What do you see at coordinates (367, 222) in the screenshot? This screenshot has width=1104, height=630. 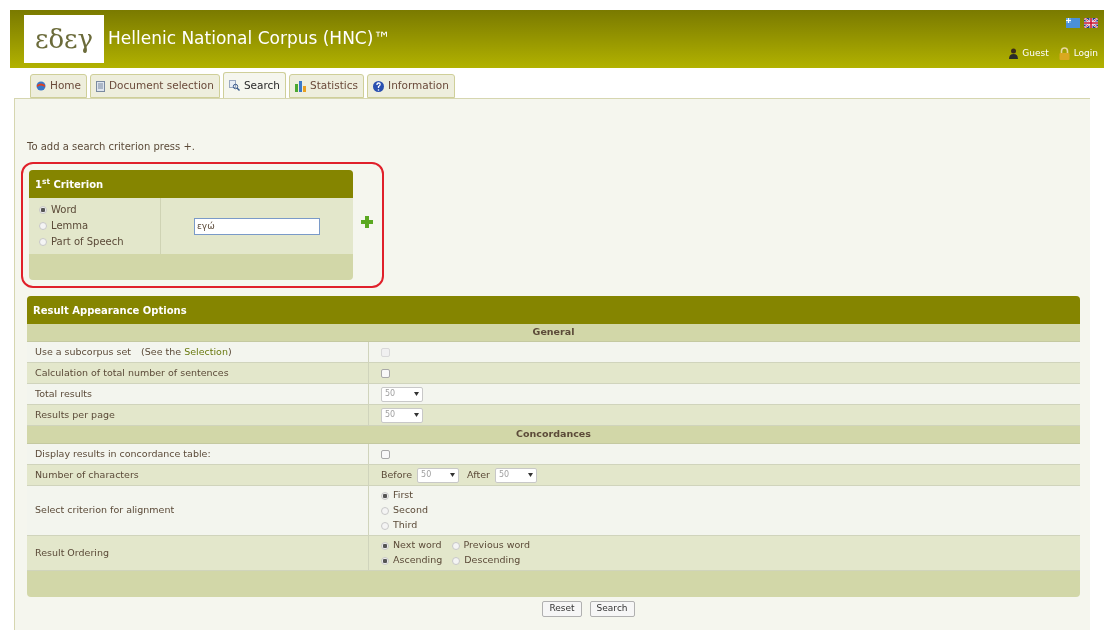 I see `plus-icon` at bounding box center [367, 222].